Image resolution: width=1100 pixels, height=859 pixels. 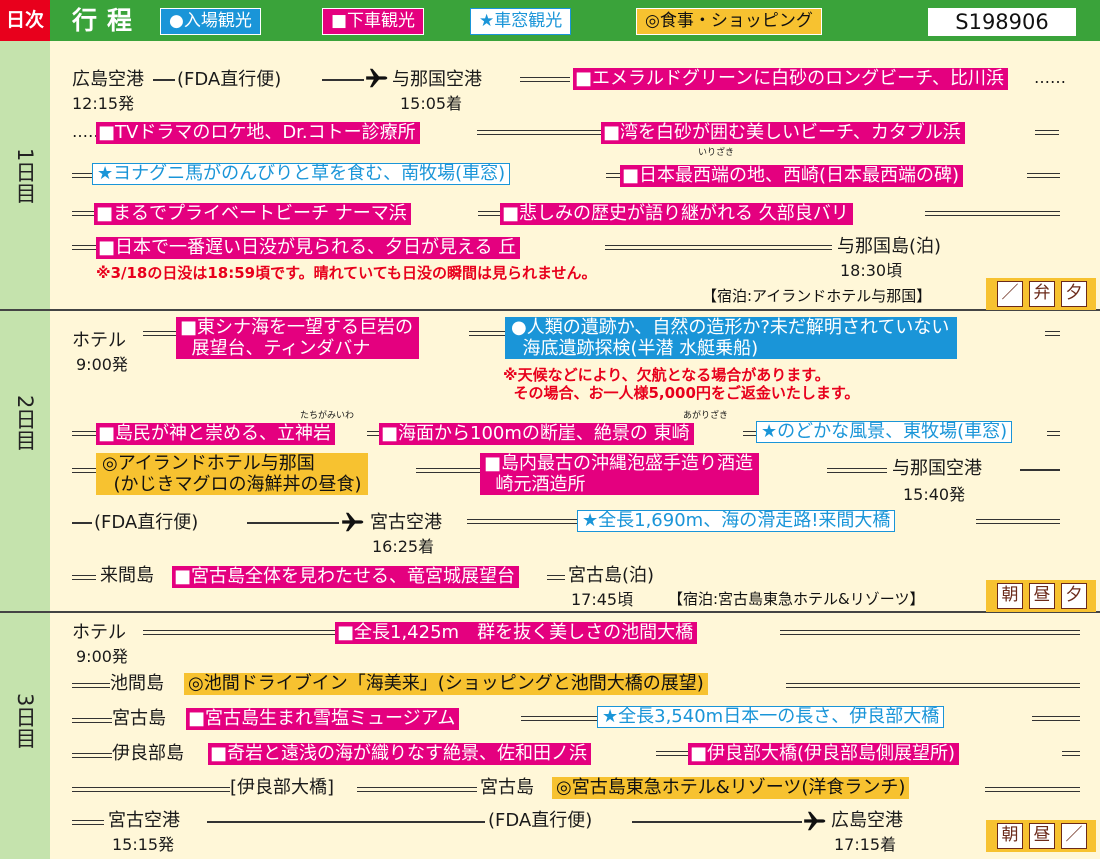 What do you see at coordinates (796, 599) in the screenshot?
I see `hotel-day2: 【宿泊:宮古島東急ホテル&リゾーツ】` at bounding box center [796, 599].